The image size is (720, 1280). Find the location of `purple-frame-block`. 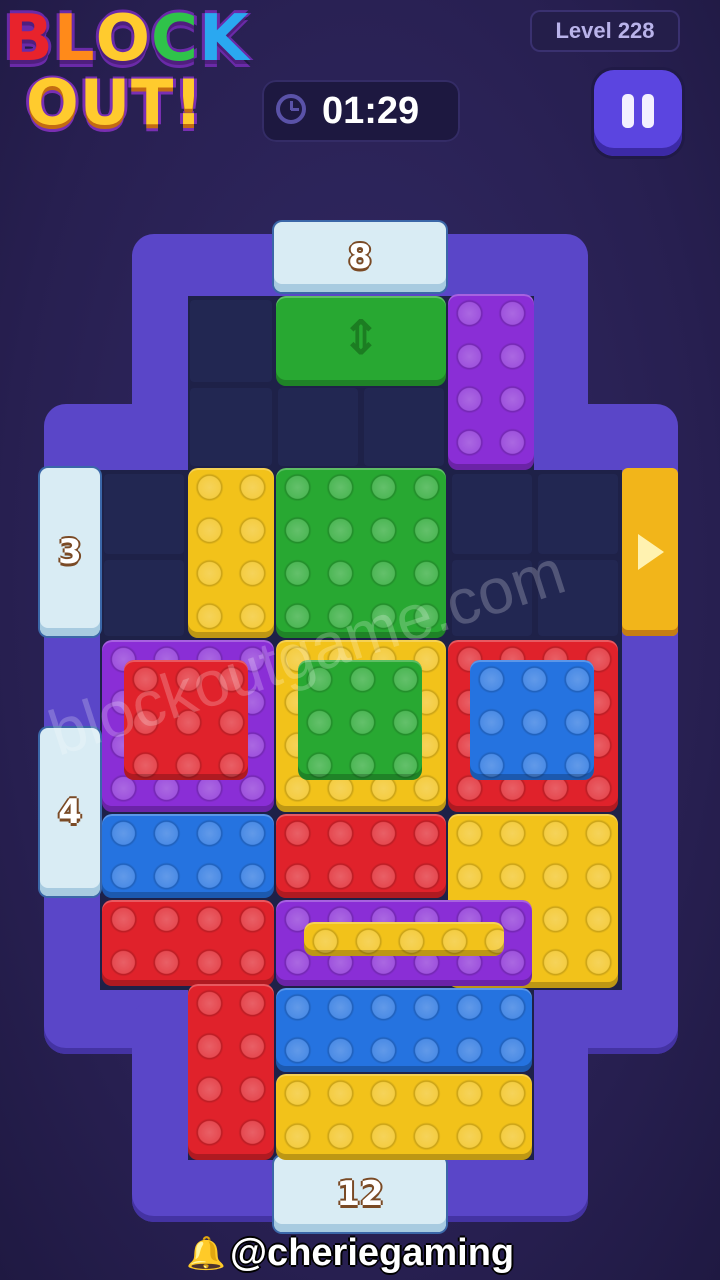

purple-frame-block is located at coordinates (404, 943).